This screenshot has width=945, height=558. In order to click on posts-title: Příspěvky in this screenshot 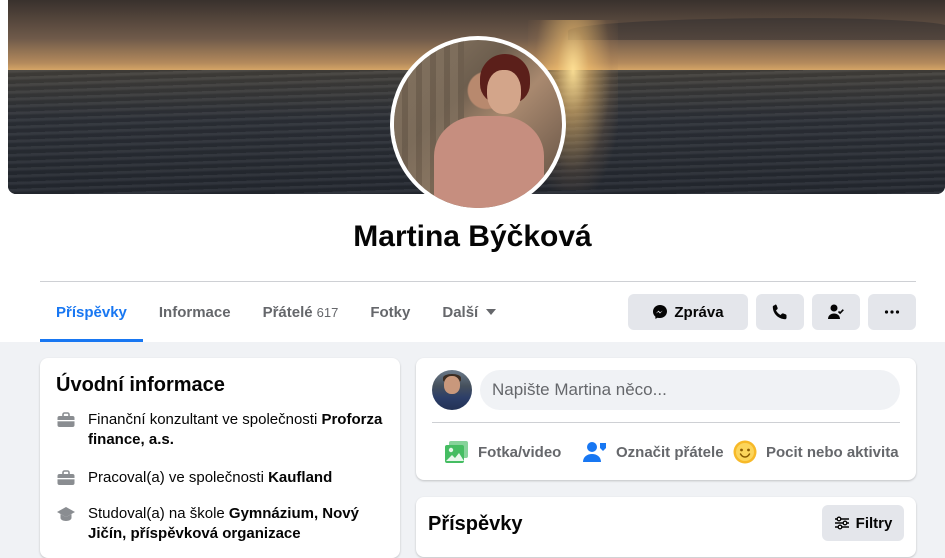, I will do `click(475, 524)`.